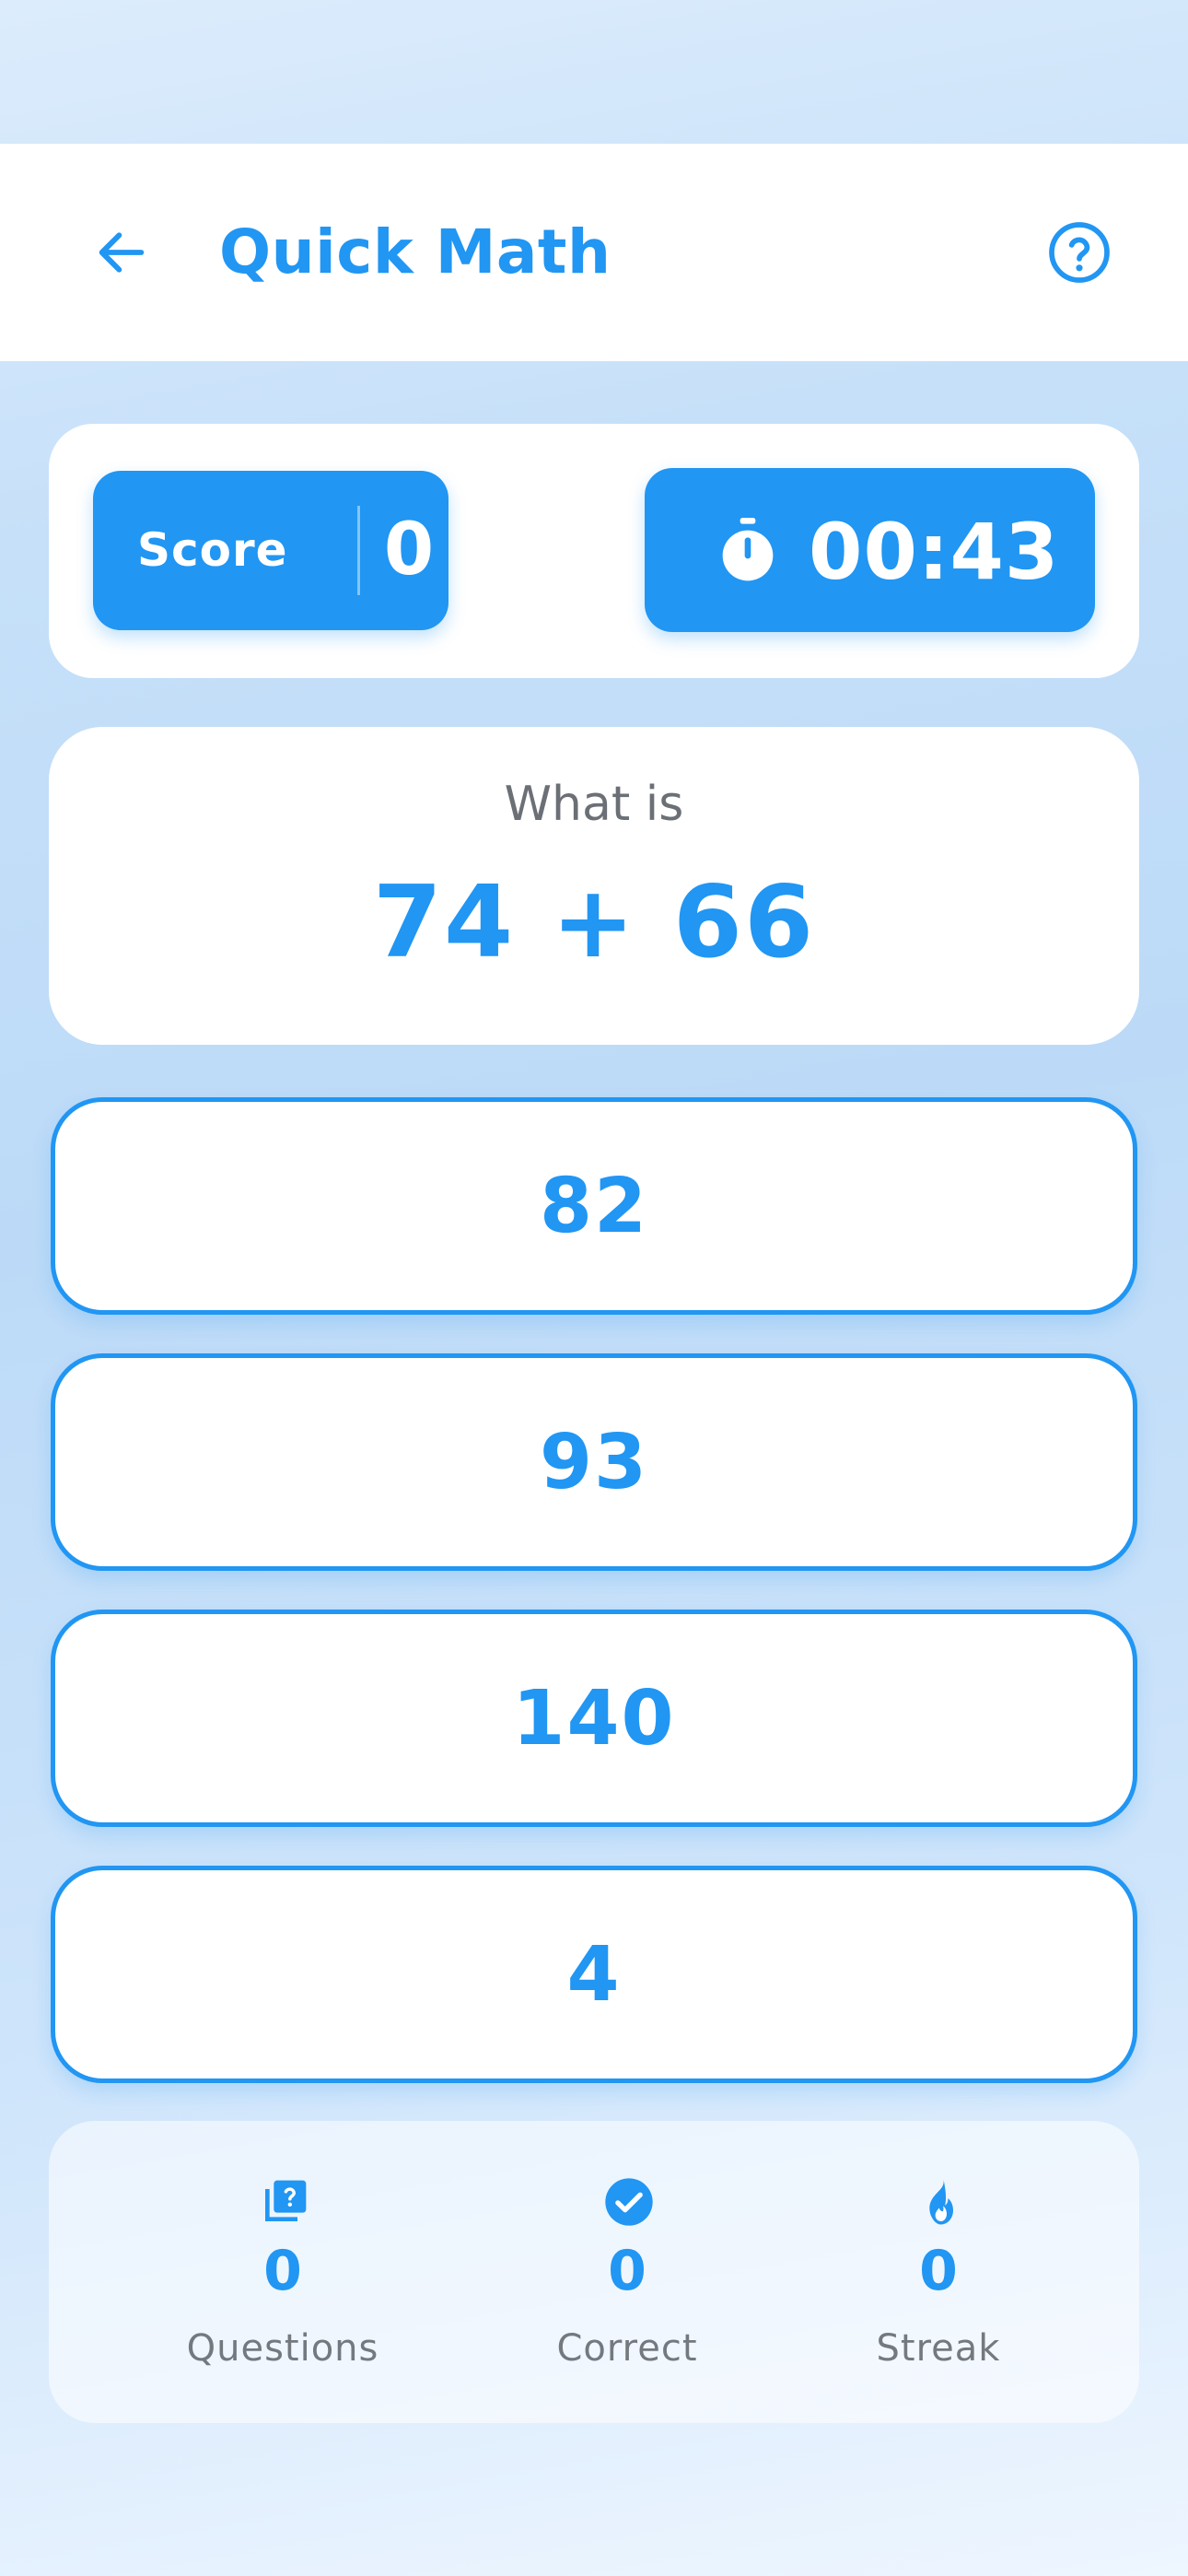 The width and height of the screenshot is (1188, 2576). I want to click on timer-value: 00:43, so click(934, 552).